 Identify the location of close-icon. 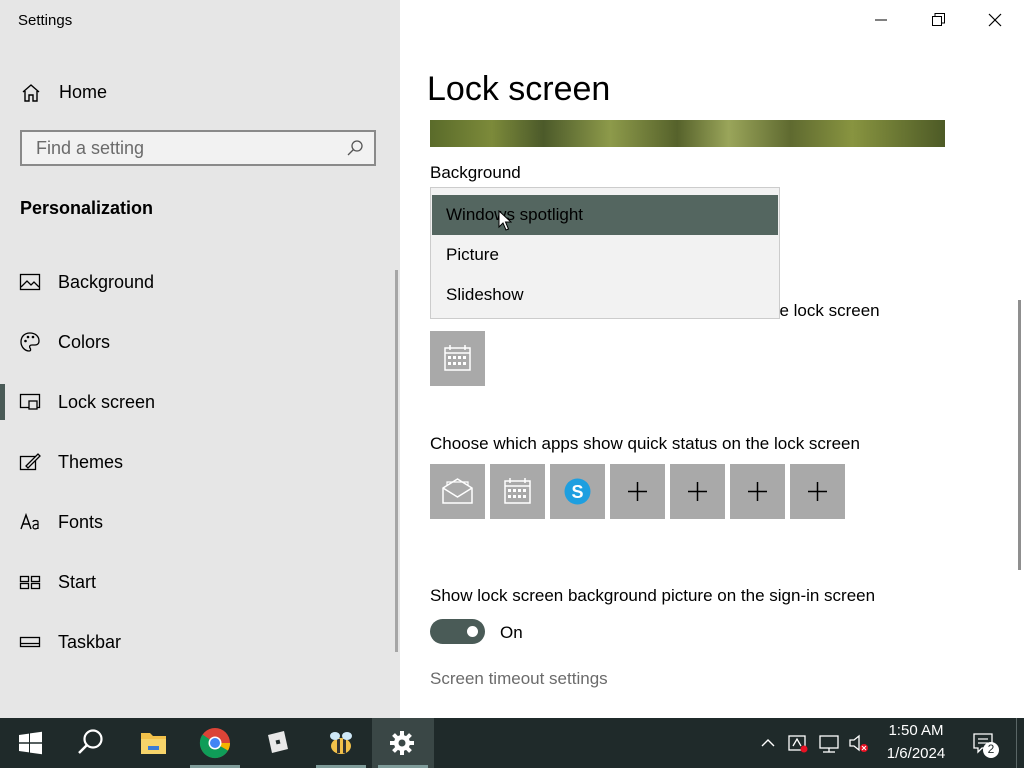
(995, 20).